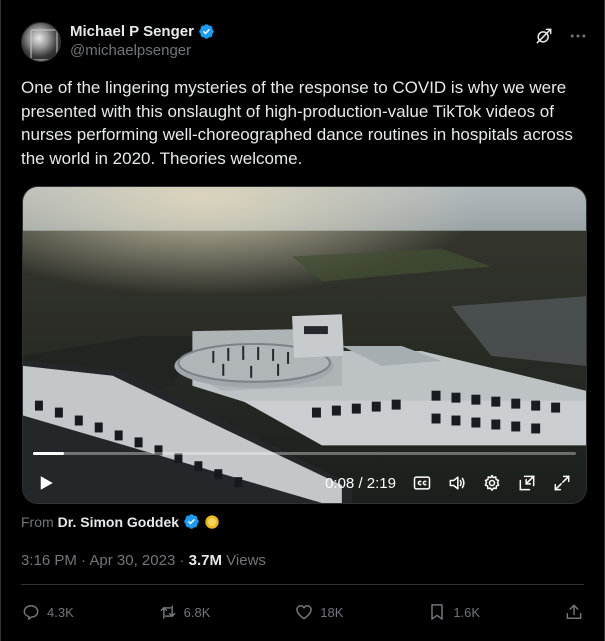 This screenshot has height=641, width=605. Describe the element at coordinates (527, 483) in the screenshot. I see `picture-in-picture-icon` at that location.